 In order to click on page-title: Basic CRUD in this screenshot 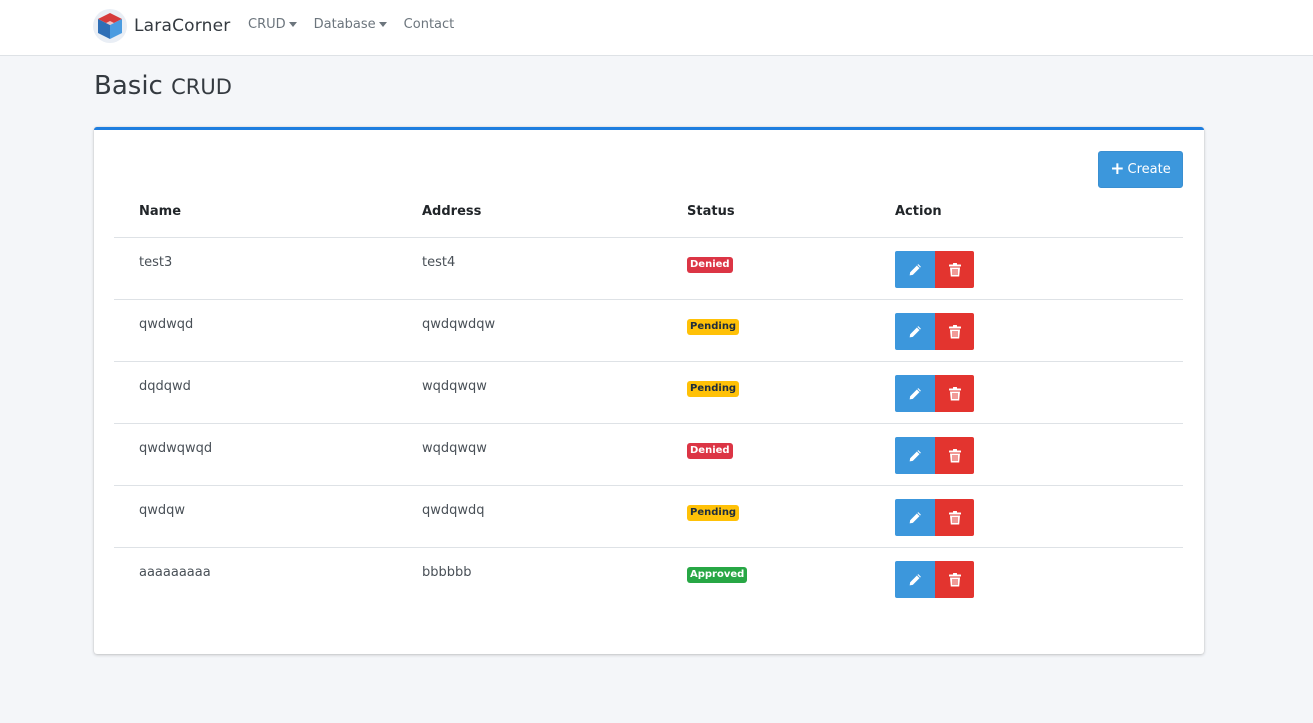, I will do `click(163, 86)`.